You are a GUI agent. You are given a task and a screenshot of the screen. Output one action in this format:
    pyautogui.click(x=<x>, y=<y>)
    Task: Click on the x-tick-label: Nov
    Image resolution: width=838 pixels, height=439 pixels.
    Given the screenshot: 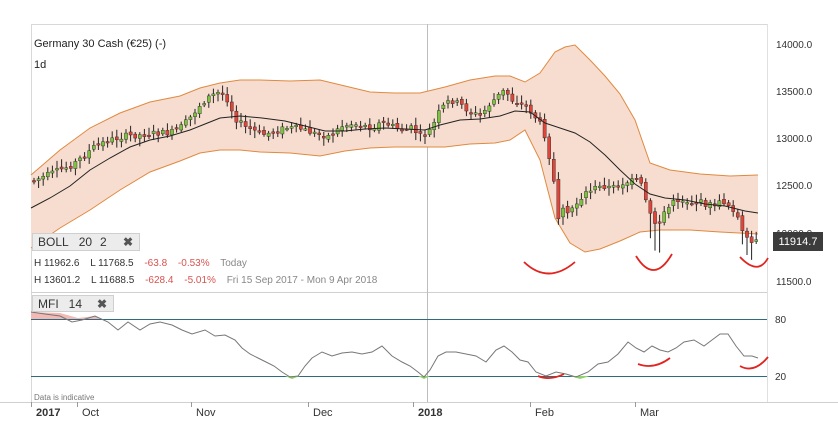 What is the action you would take?
    pyautogui.click(x=206, y=413)
    